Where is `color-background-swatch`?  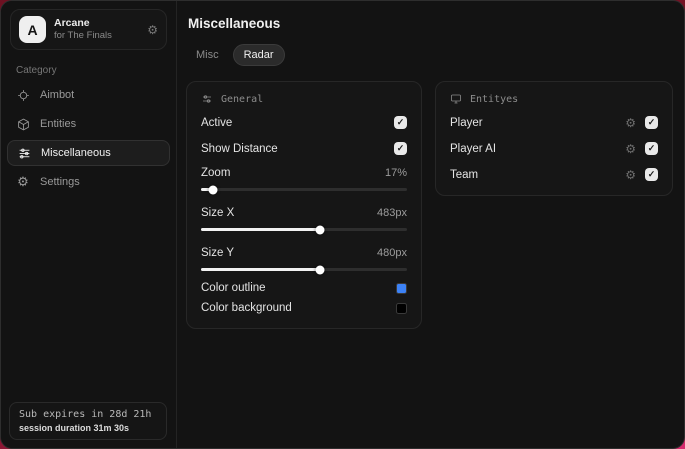
color-background-swatch is located at coordinates (401, 308).